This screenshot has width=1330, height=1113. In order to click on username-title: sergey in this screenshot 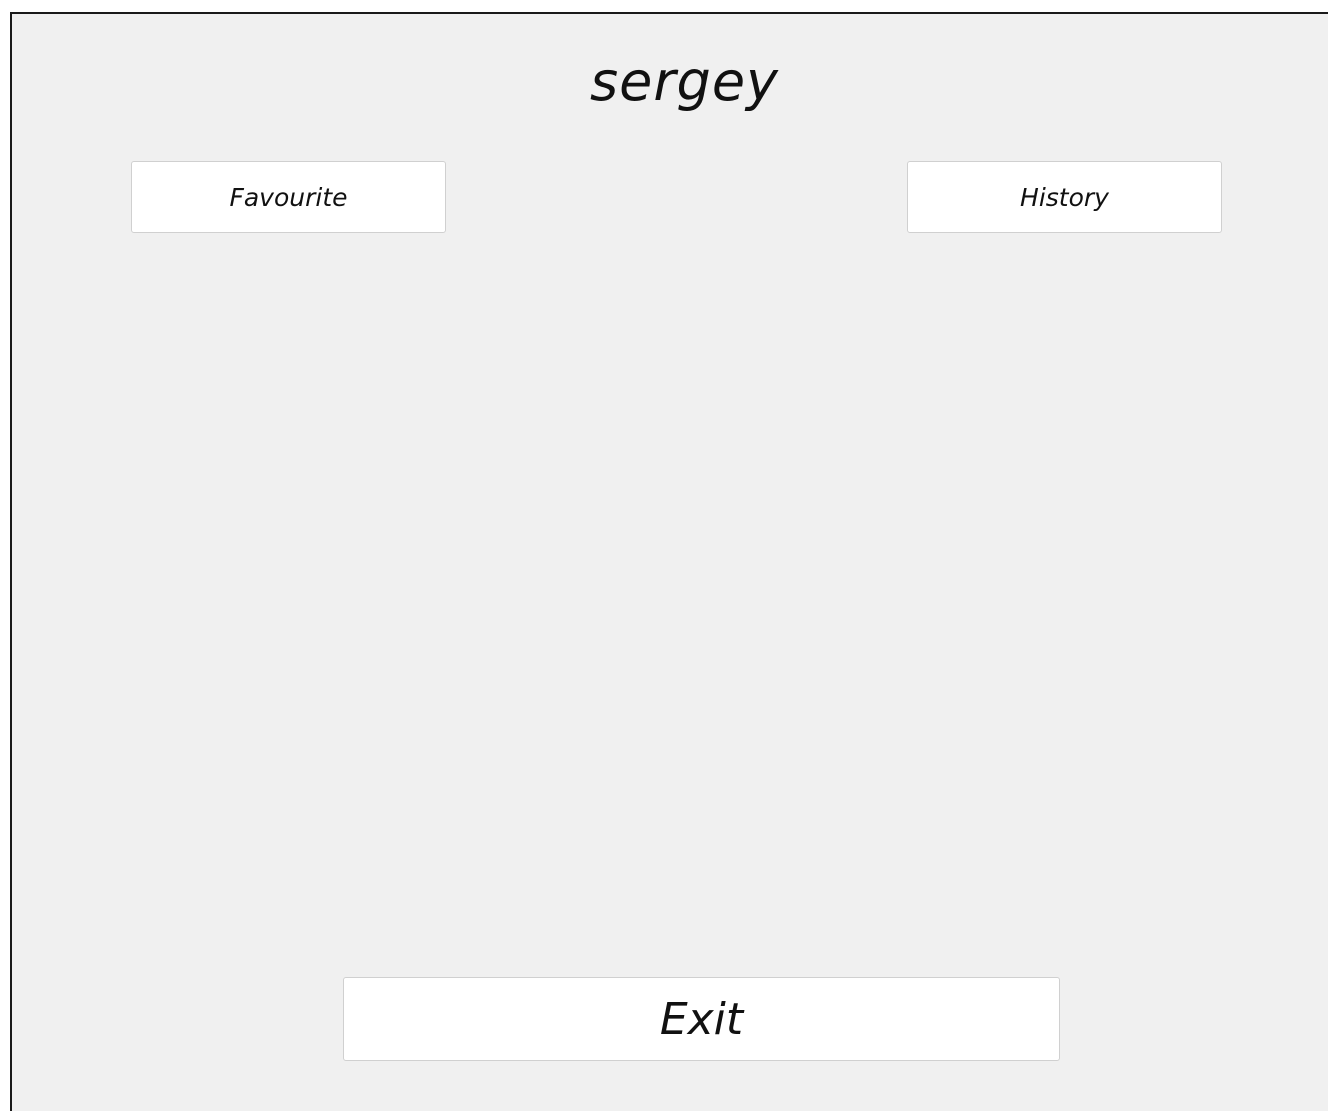, I will do `click(684, 81)`.